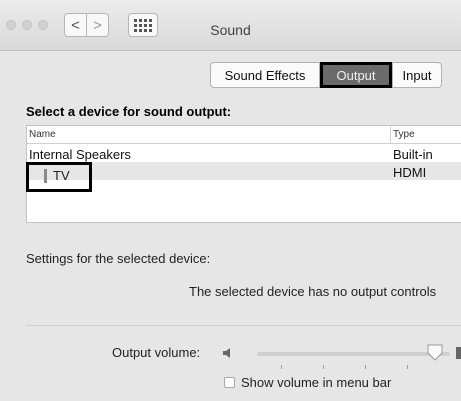  Describe the element at coordinates (156, 352) in the screenshot. I see `output-volume-label: Output volume:` at that location.